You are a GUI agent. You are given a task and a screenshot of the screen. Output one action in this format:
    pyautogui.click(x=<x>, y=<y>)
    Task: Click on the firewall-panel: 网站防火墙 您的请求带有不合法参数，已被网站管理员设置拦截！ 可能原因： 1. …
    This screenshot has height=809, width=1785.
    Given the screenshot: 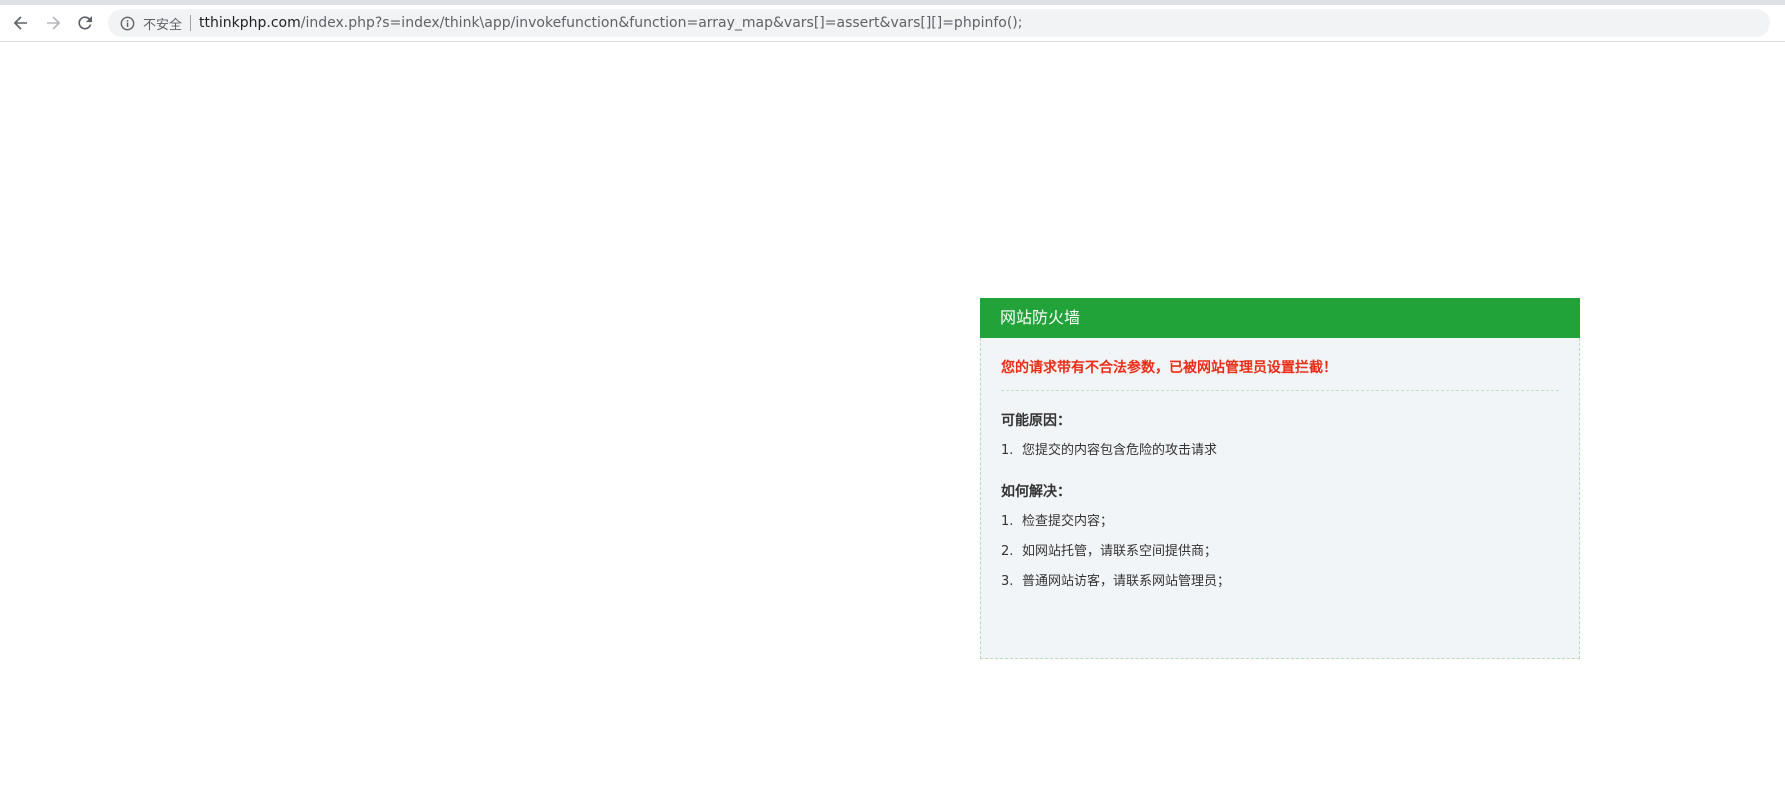 What is the action you would take?
    pyautogui.click(x=1280, y=478)
    